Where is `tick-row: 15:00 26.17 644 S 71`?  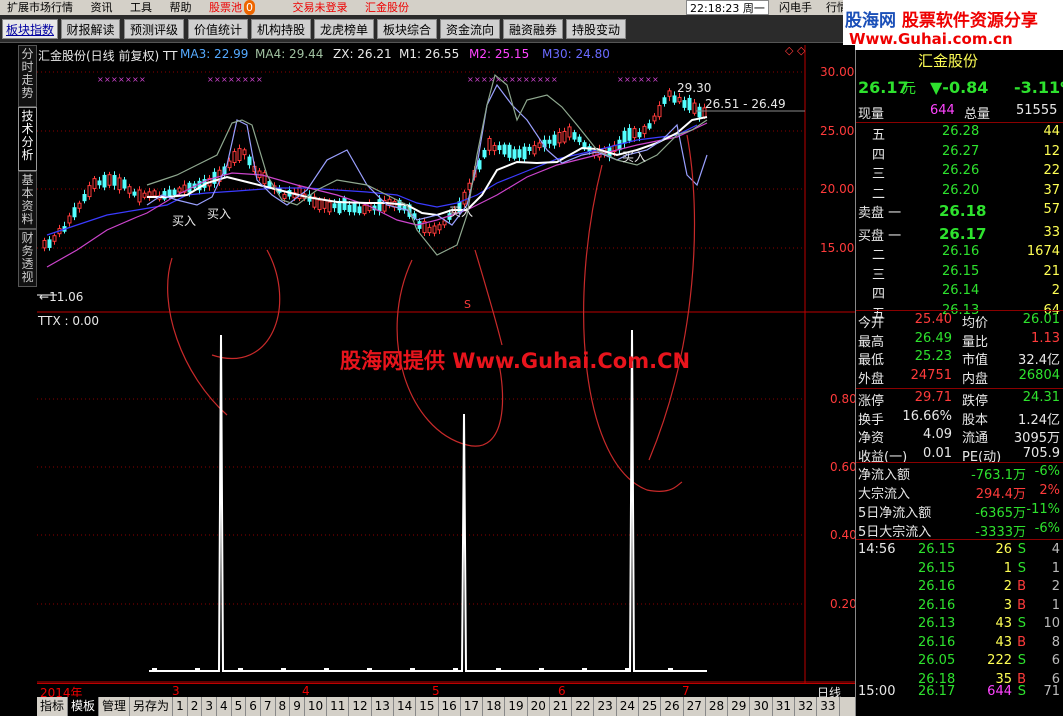 tick-row: 15:00 26.17 644 S 71 is located at coordinates (959, 693).